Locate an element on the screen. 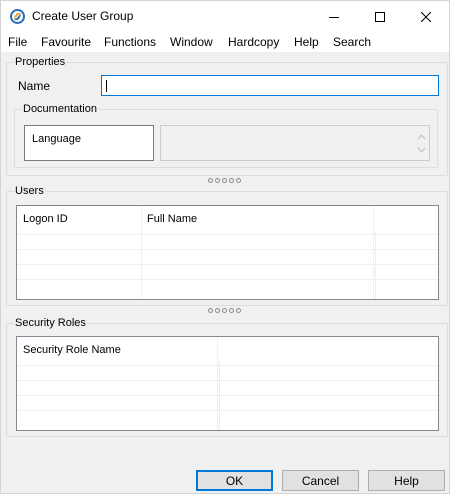  title-bar: Create User Group is located at coordinates (225, 16).